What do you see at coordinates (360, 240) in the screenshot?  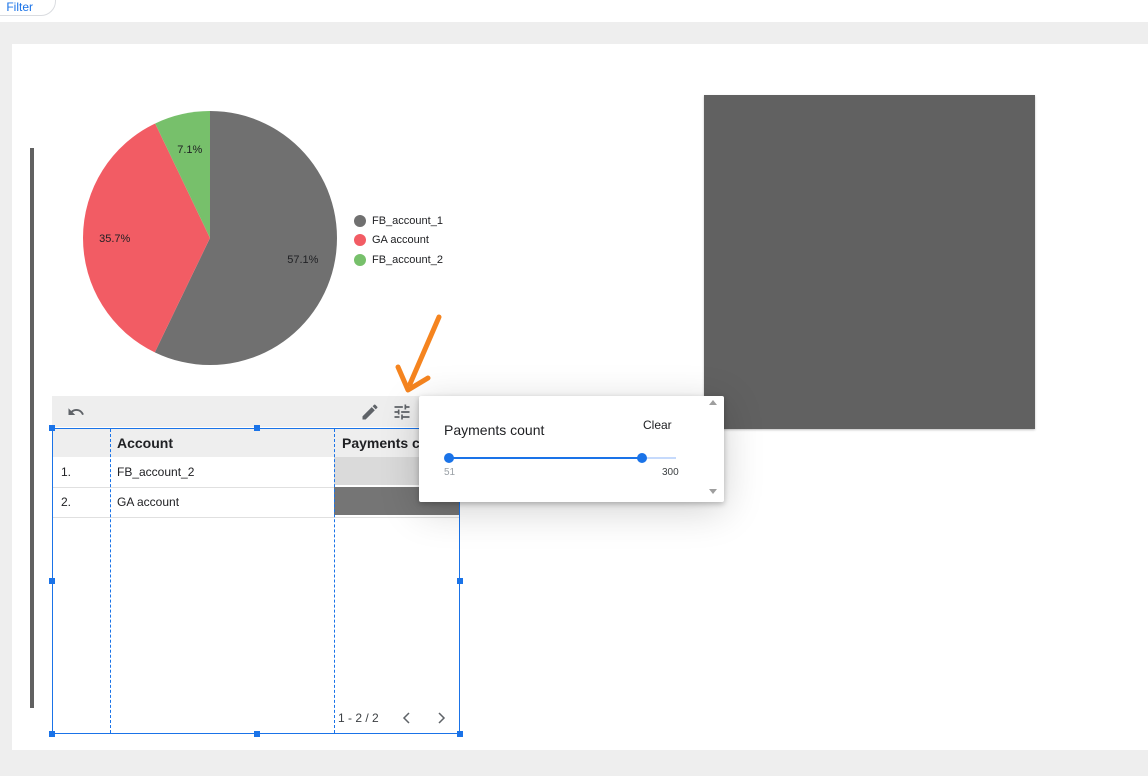 I see `legend-dot-ga-account` at bounding box center [360, 240].